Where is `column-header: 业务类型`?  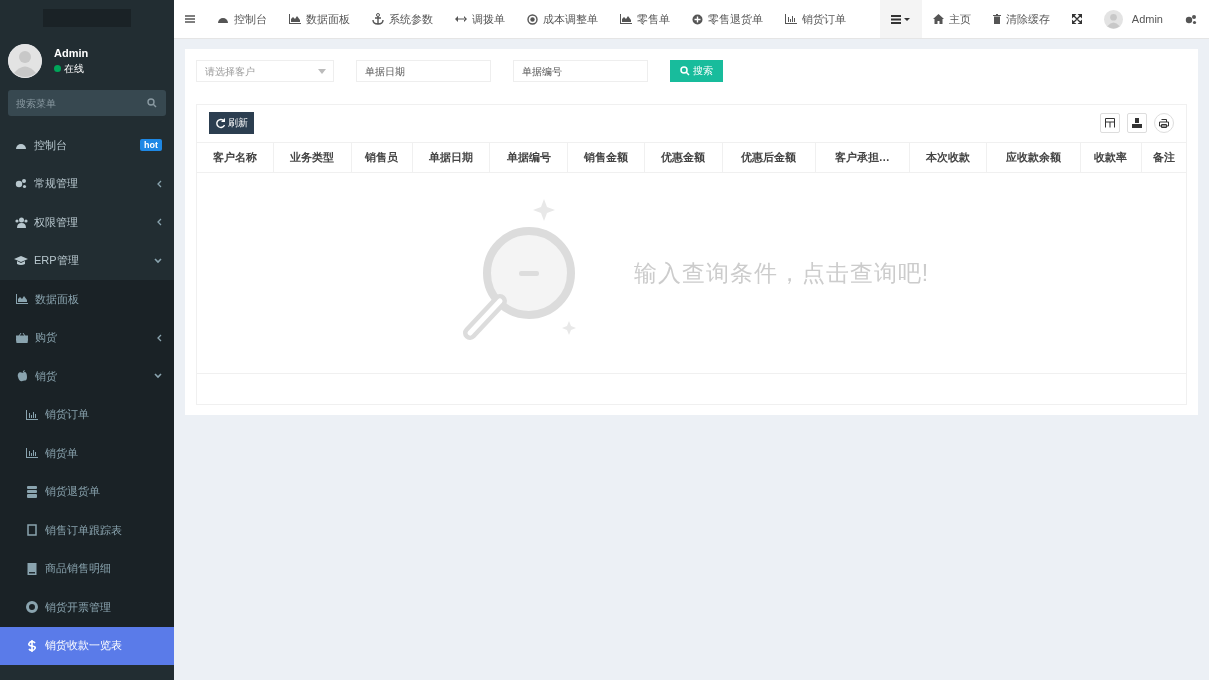 column-header: 业务类型 is located at coordinates (312, 157).